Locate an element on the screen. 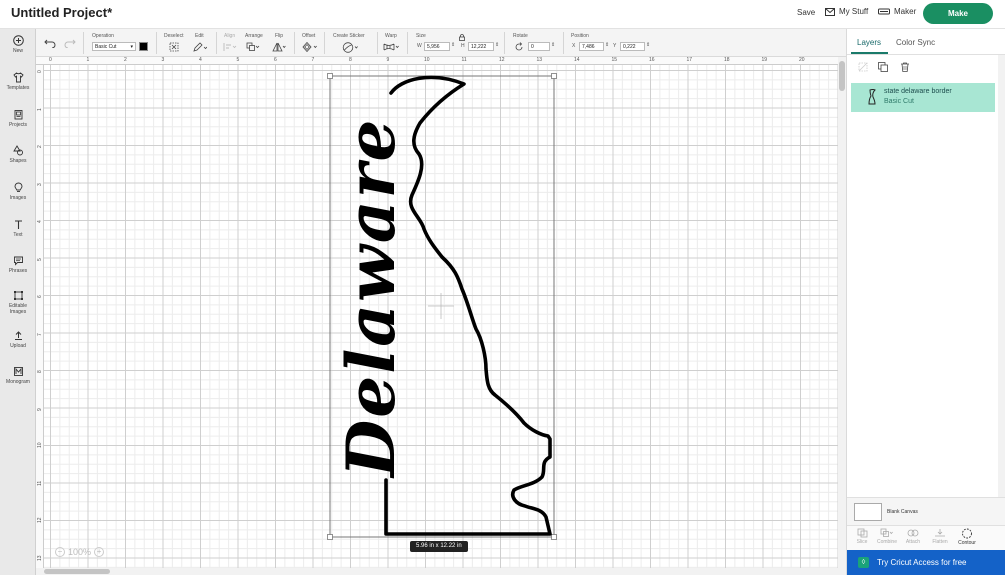 This screenshot has width=1005, height=575. trash-icon is located at coordinates (905, 67).